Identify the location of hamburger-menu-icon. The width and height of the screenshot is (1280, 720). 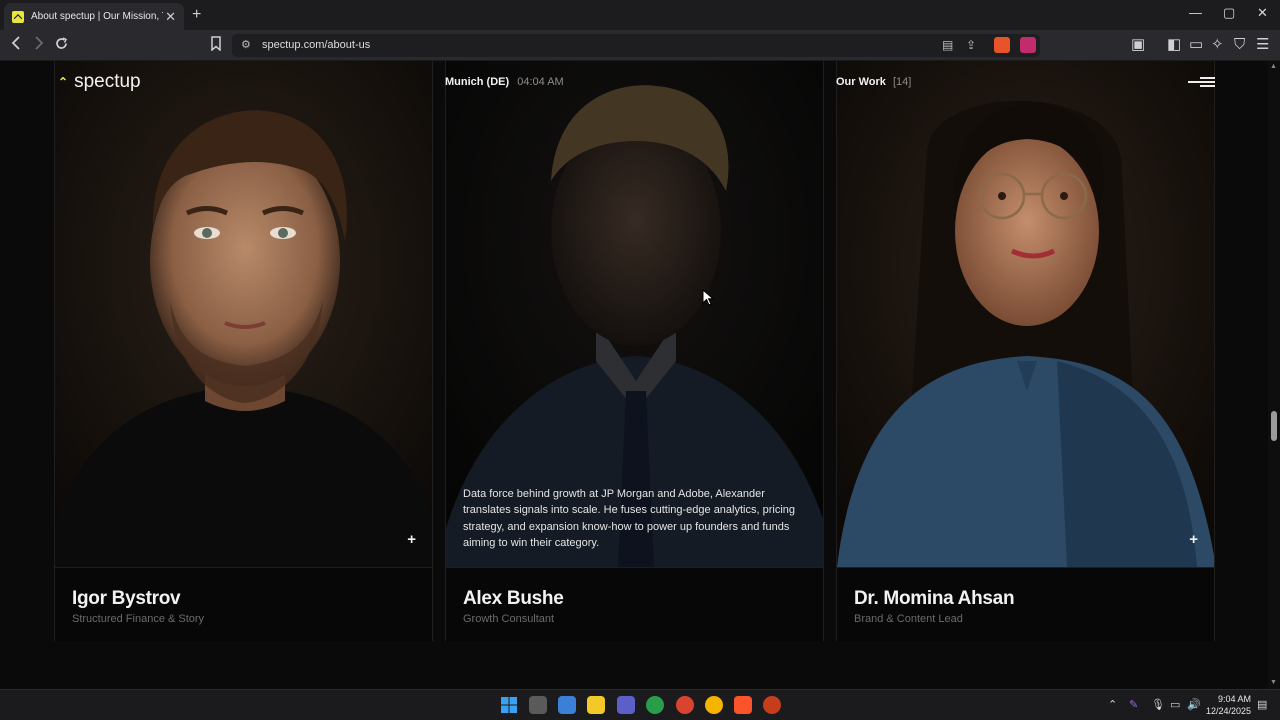
(1201, 83).